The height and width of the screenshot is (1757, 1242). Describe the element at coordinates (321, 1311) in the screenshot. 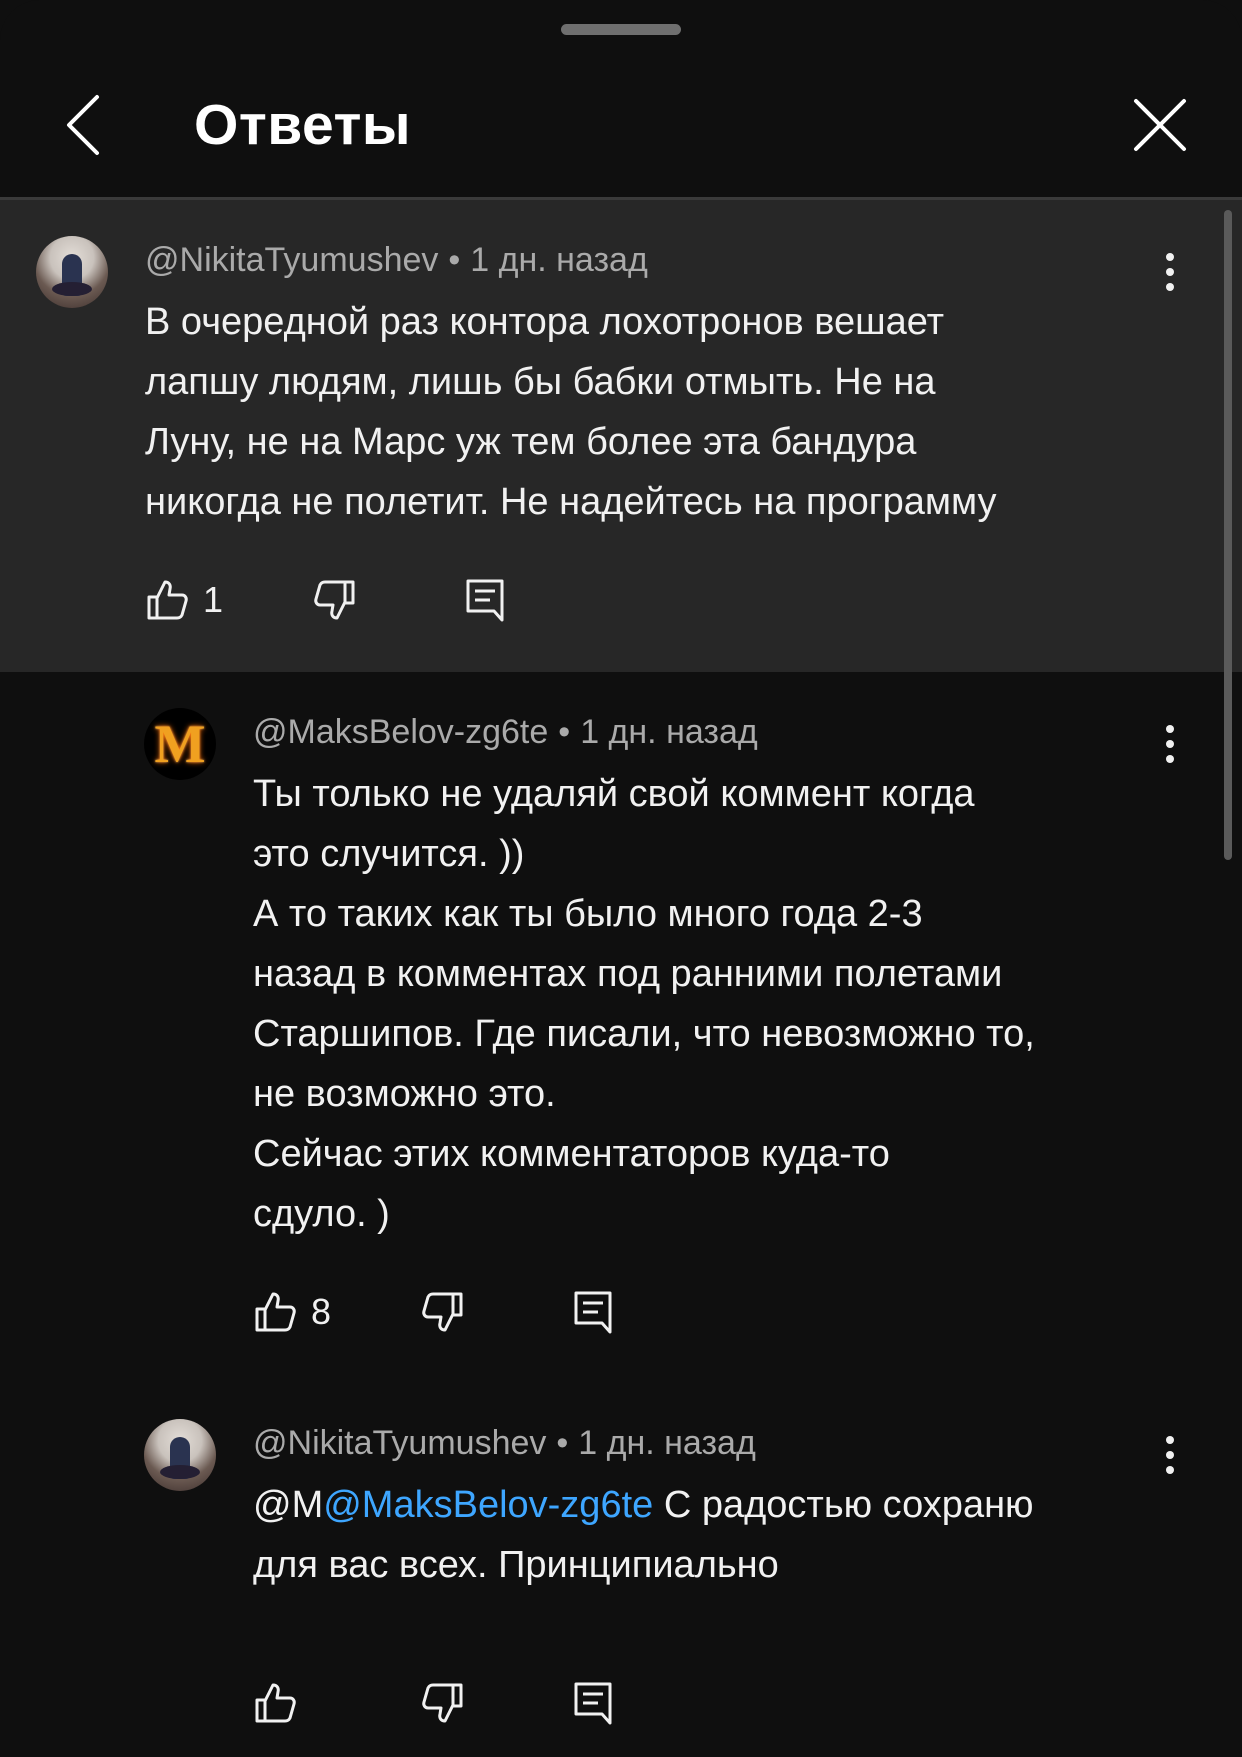

I see `like-count: 8` at that location.